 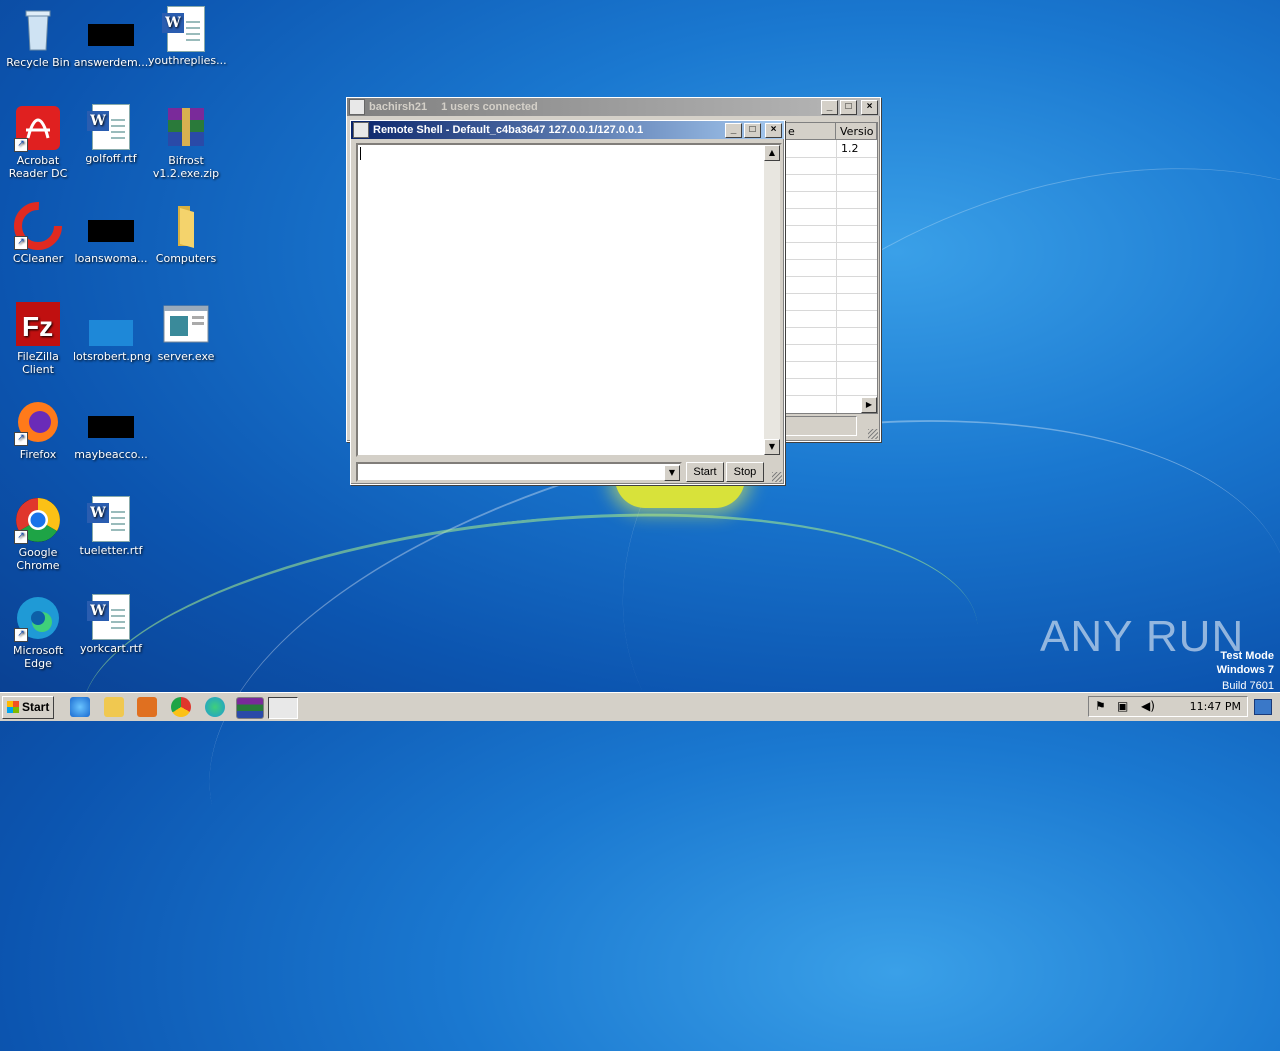 What do you see at coordinates (1245, 670) in the screenshot?
I see `os-version-label: Windows 7` at bounding box center [1245, 670].